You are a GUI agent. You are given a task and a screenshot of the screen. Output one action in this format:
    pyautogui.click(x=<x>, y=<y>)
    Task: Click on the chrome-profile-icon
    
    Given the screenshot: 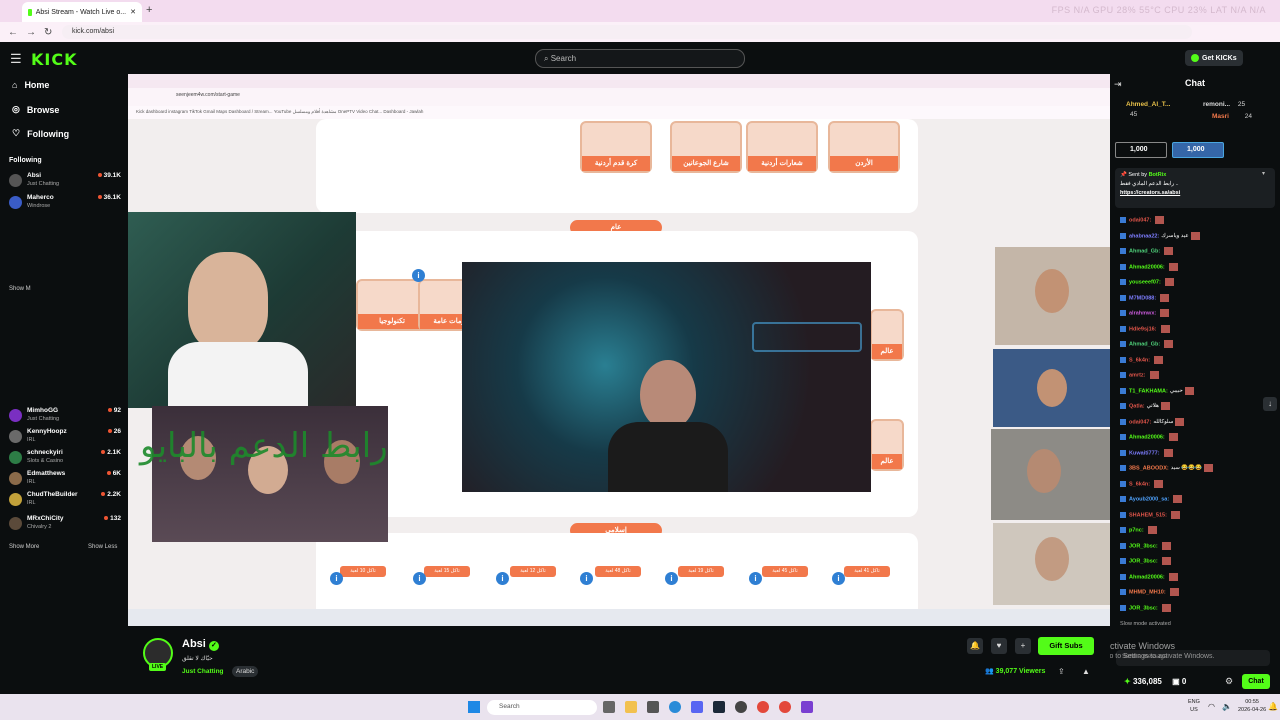 What is the action you would take?
    pyautogui.click(x=785, y=707)
    